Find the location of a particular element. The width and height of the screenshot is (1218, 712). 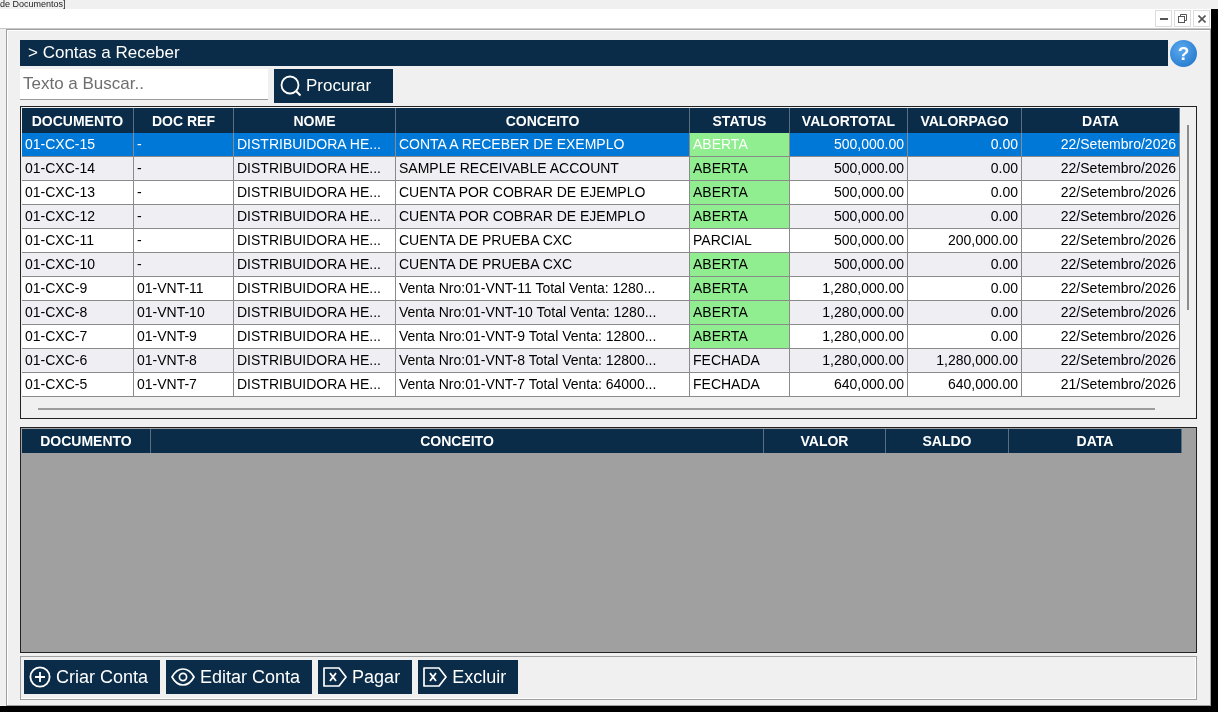

table-row: 01-CXC-8 01-VNT-10 DISTRIBUIDORA HE... Venta Nro:01-VNT-10 Total Venta: 1280... ABERTA 1,280,000.00 0.00 22/Setembro/2026 is located at coordinates (601, 313).